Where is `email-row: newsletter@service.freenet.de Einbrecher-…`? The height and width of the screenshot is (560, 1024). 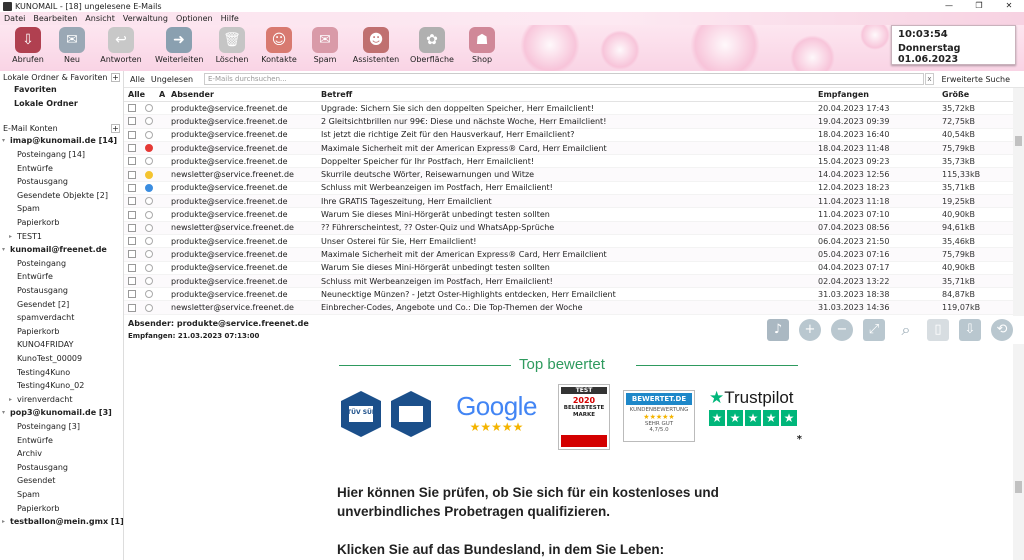
email-row: newsletter@service.freenet.de Einbrecher-… is located at coordinates (568, 308).